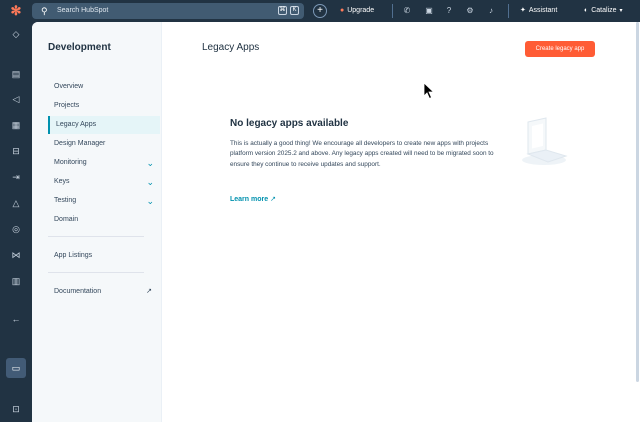 The image size is (640, 422). I want to click on subnav-title: Development, so click(79, 47).